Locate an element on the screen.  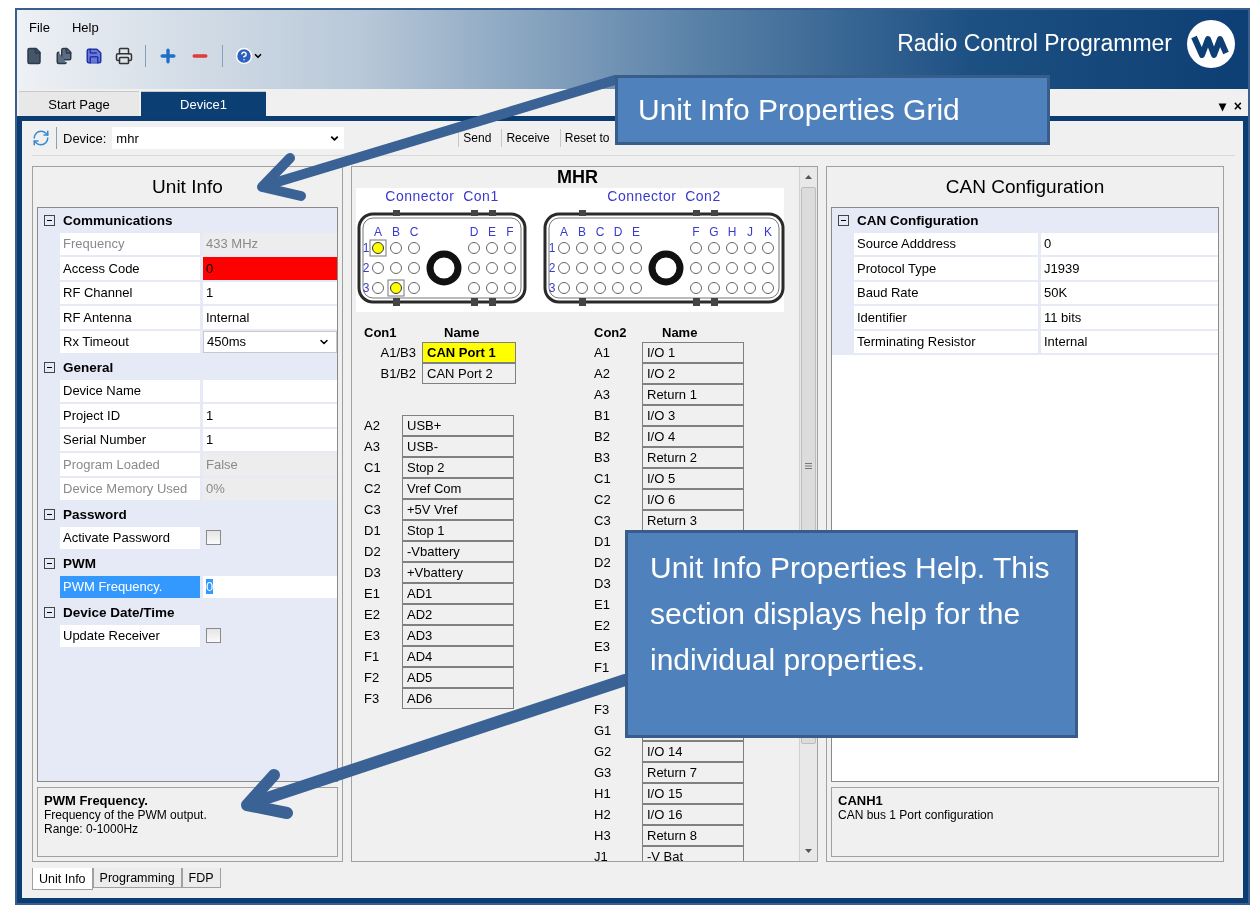
pin-name: AD3 is located at coordinates (458, 635).